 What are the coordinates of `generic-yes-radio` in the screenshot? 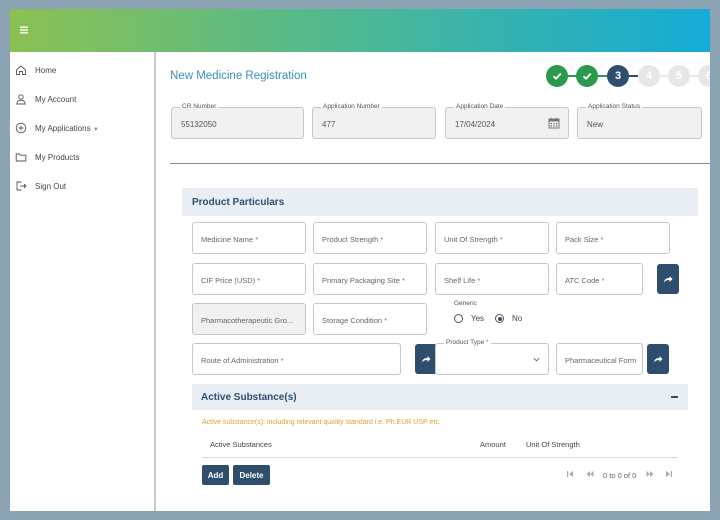 It's located at (458, 318).